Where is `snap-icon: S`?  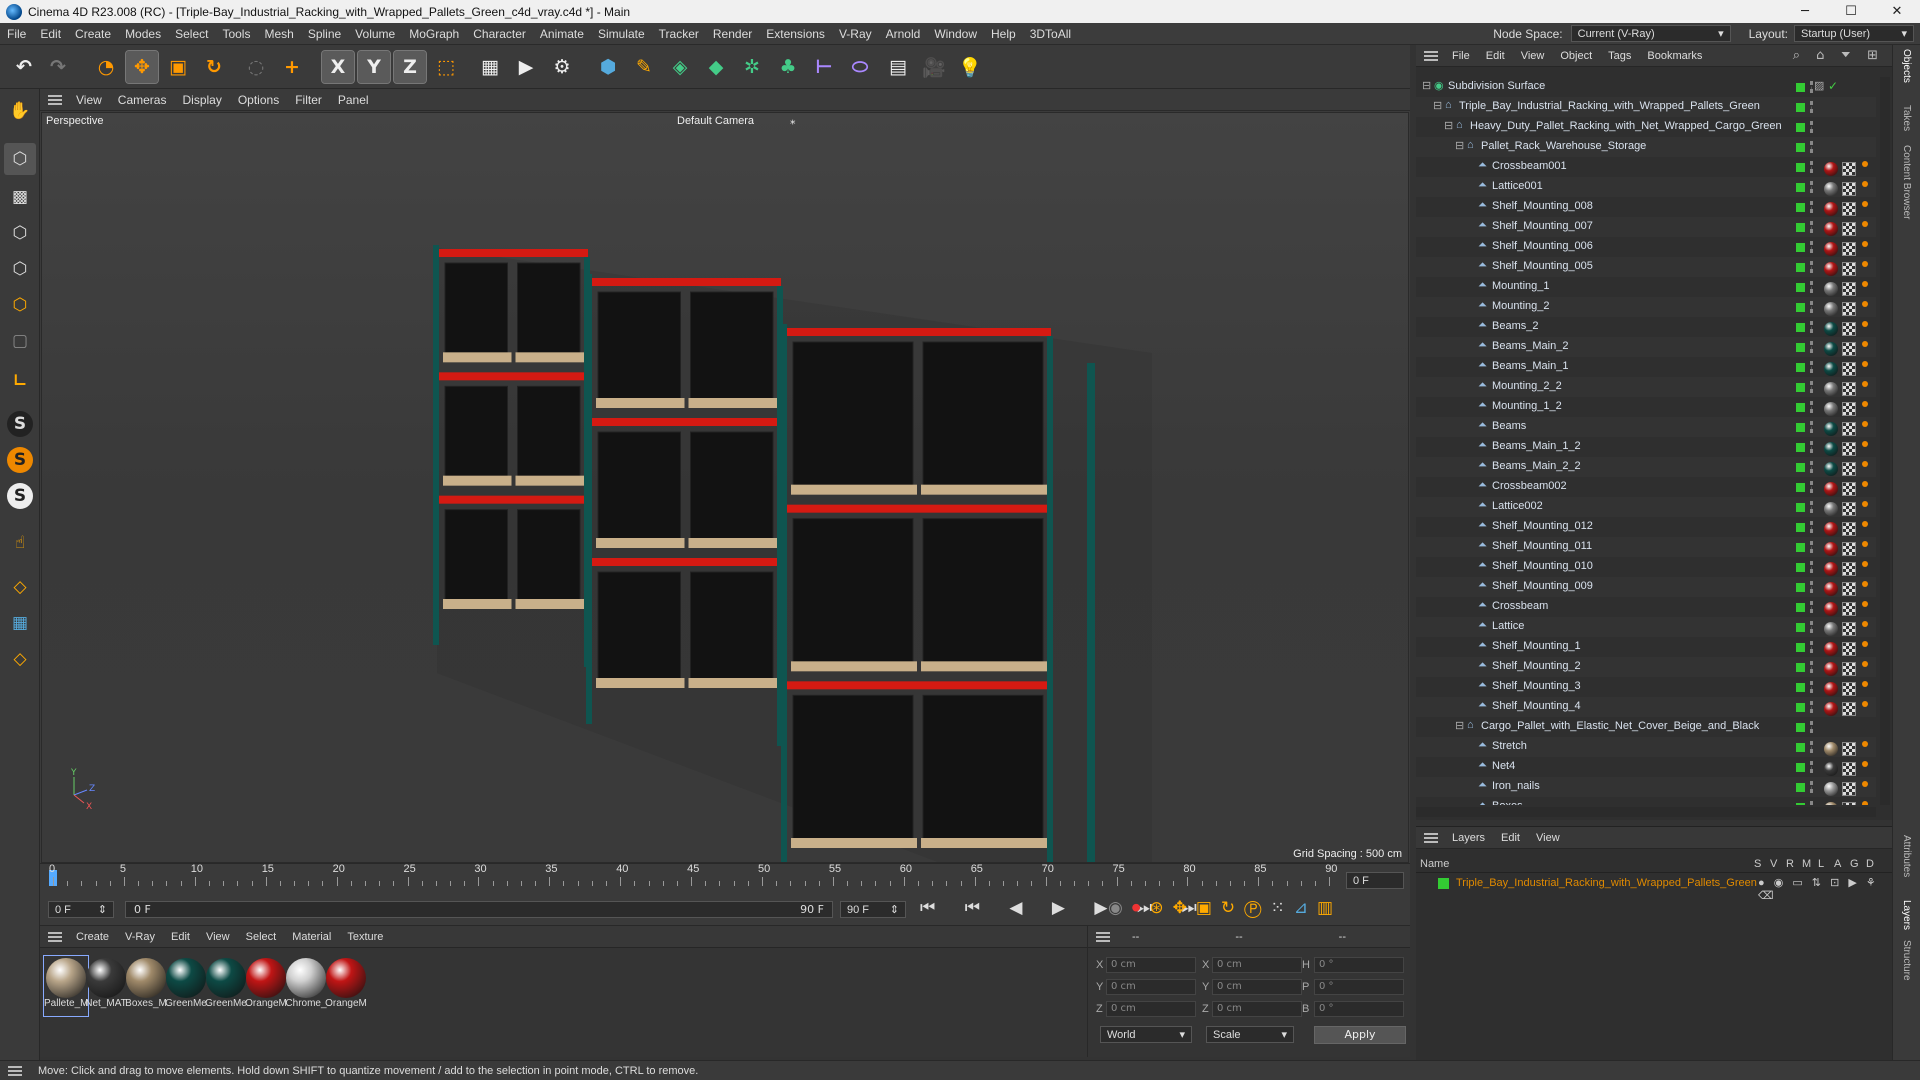
snap-icon: S is located at coordinates (20, 424).